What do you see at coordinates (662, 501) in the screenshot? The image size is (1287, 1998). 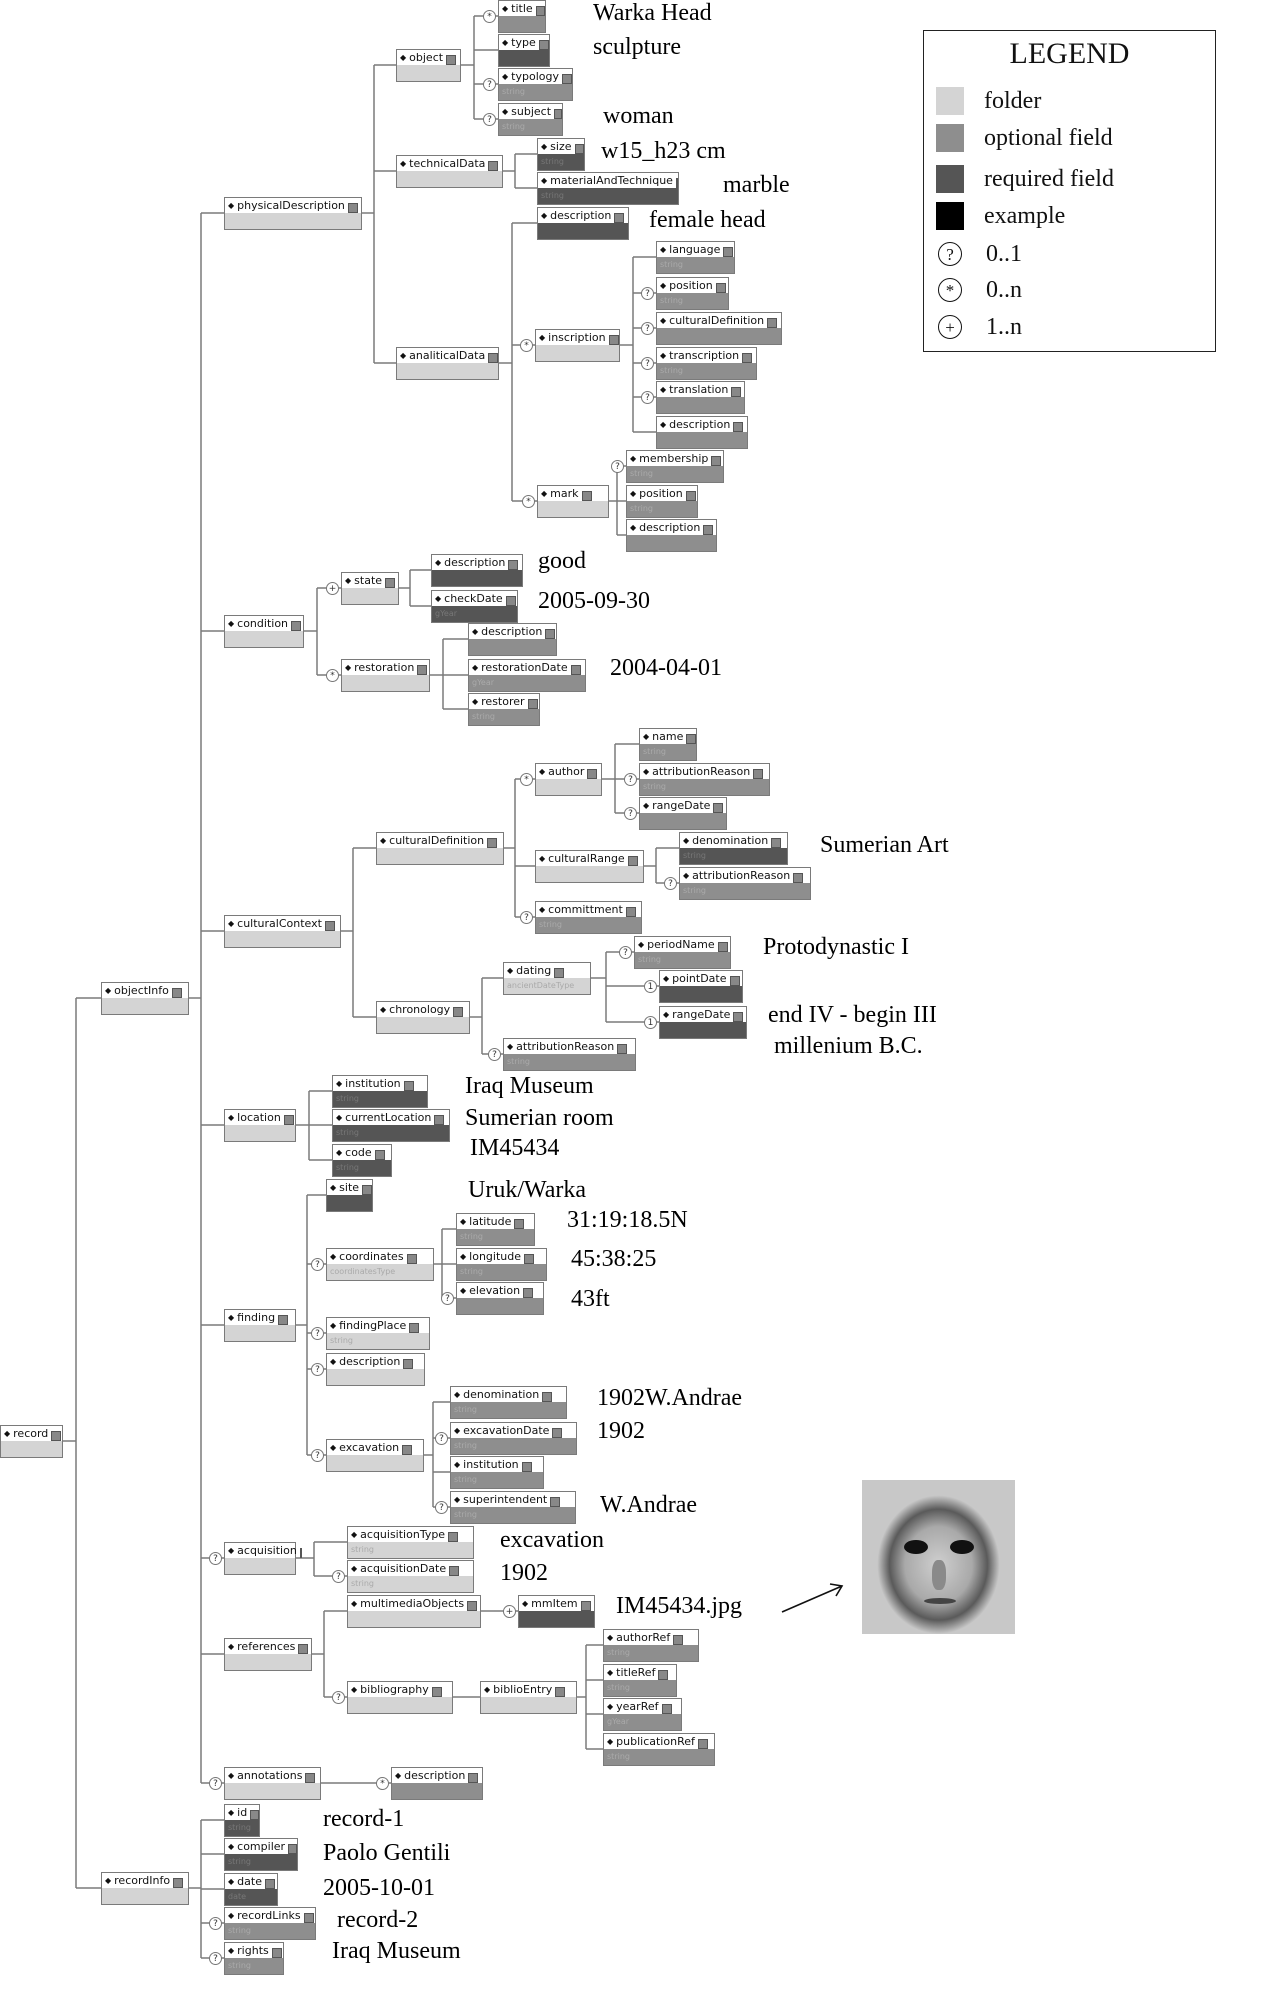 I see `node-mark_position: ◆ position string` at bounding box center [662, 501].